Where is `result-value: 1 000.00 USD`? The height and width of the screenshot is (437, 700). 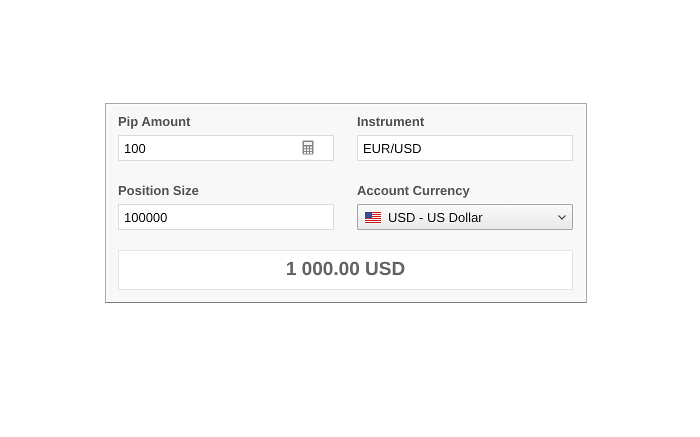 result-value: 1 000.00 USD is located at coordinates (346, 270).